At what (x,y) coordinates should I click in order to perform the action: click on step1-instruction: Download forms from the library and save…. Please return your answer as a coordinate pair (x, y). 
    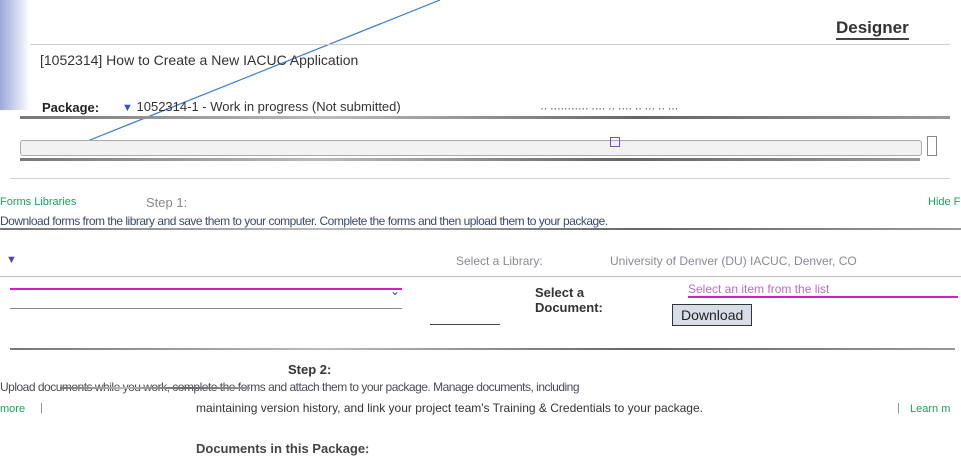
    Looking at the image, I should click on (304, 221).